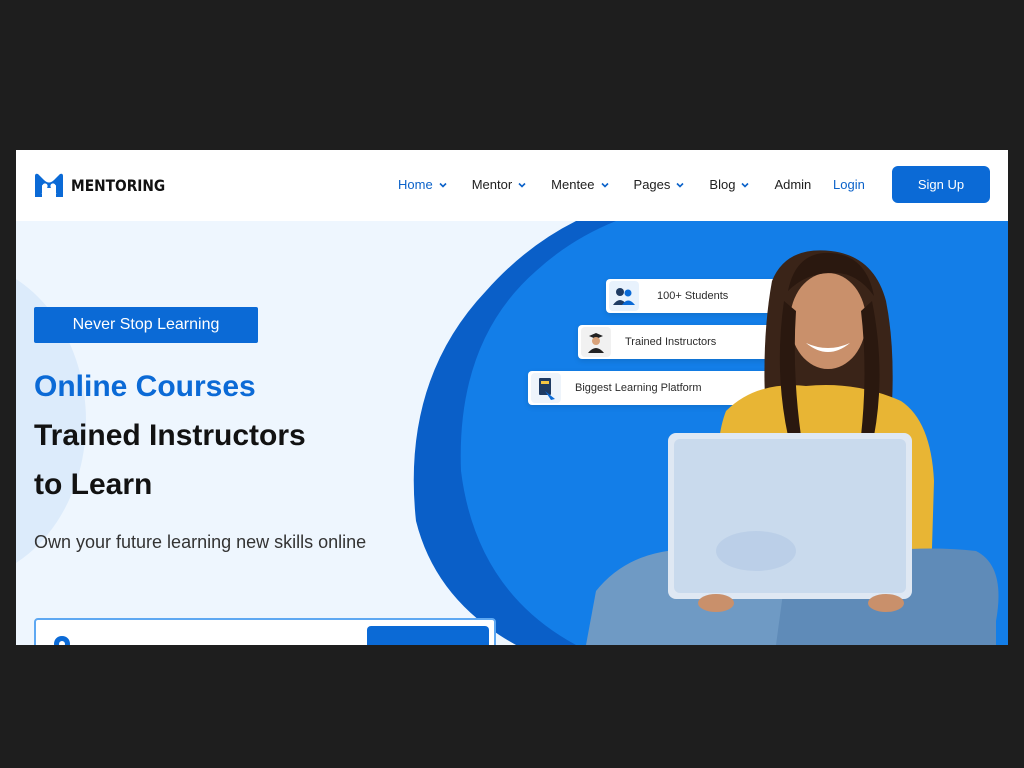  Describe the element at coordinates (573, 184) in the screenshot. I see `nav-item-label: Mentee` at that location.